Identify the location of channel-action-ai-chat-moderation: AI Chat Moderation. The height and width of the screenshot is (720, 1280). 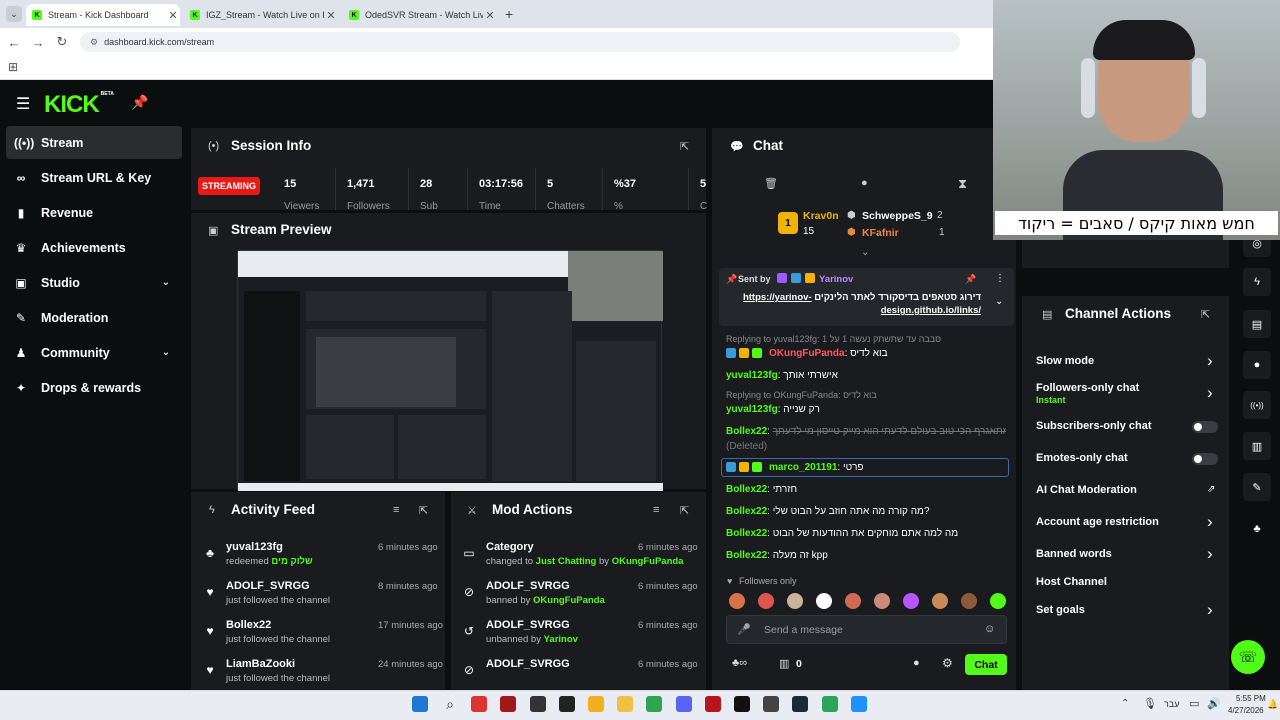
(1086, 490).